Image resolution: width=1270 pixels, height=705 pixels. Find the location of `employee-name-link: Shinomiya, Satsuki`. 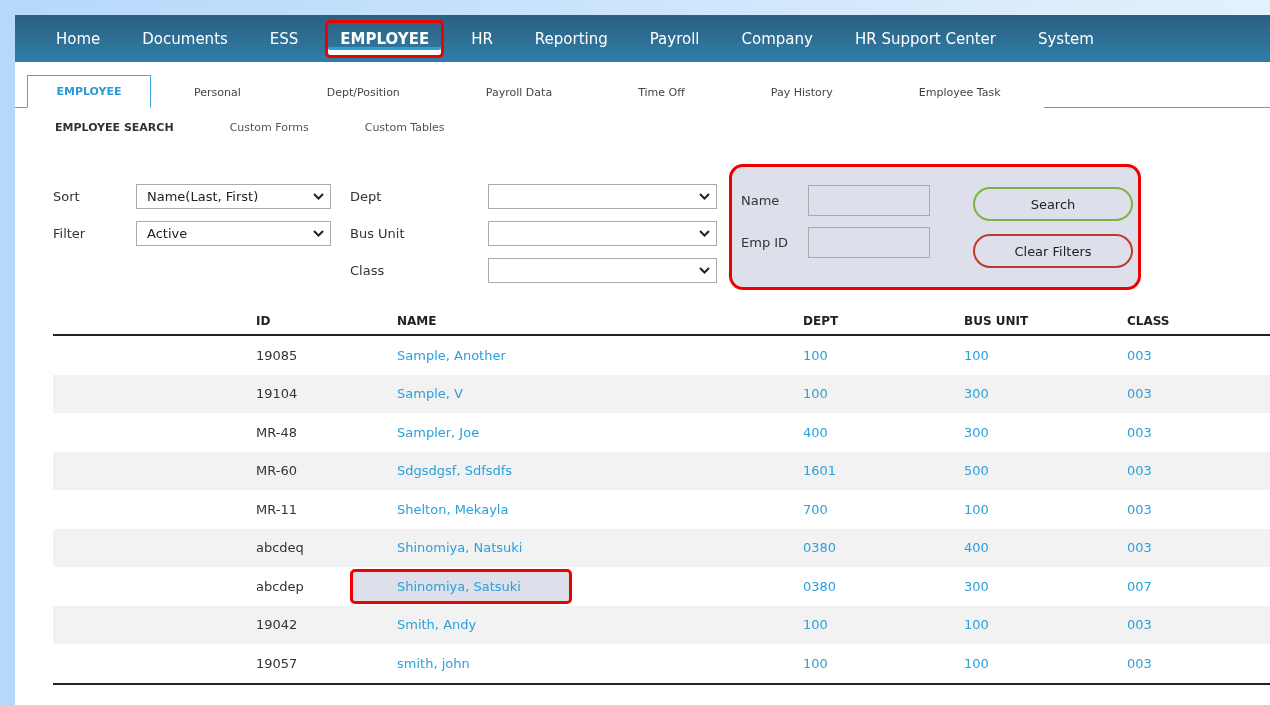

employee-name-link: Shinomiya, Satsuki is located at coordinates (461, 586).